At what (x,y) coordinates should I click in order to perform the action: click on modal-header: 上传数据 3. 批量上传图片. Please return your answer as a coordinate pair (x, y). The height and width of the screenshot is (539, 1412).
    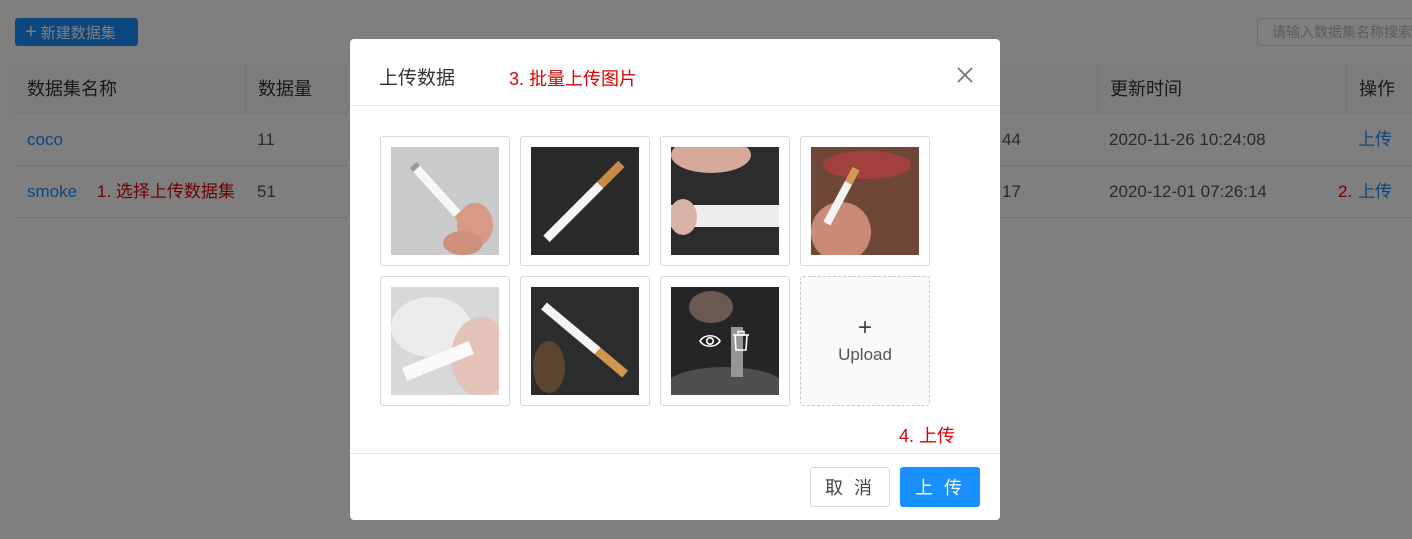
    Looking at the image, I should click on (675, 72).